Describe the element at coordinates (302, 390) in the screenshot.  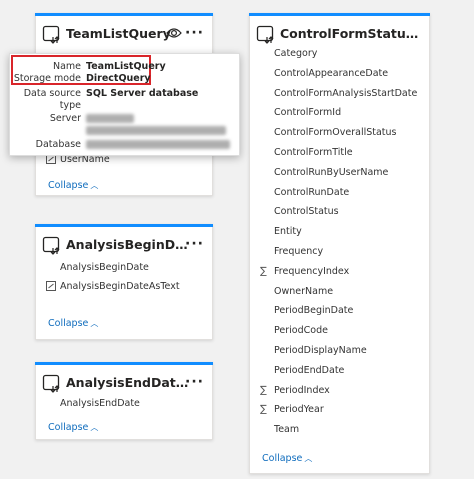
I see `field-label: PeriodIndex` at that location.